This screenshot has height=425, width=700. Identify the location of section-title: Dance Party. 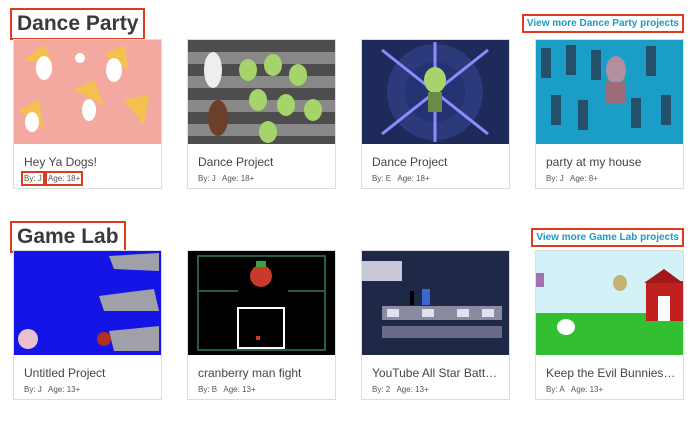
(78, 24).